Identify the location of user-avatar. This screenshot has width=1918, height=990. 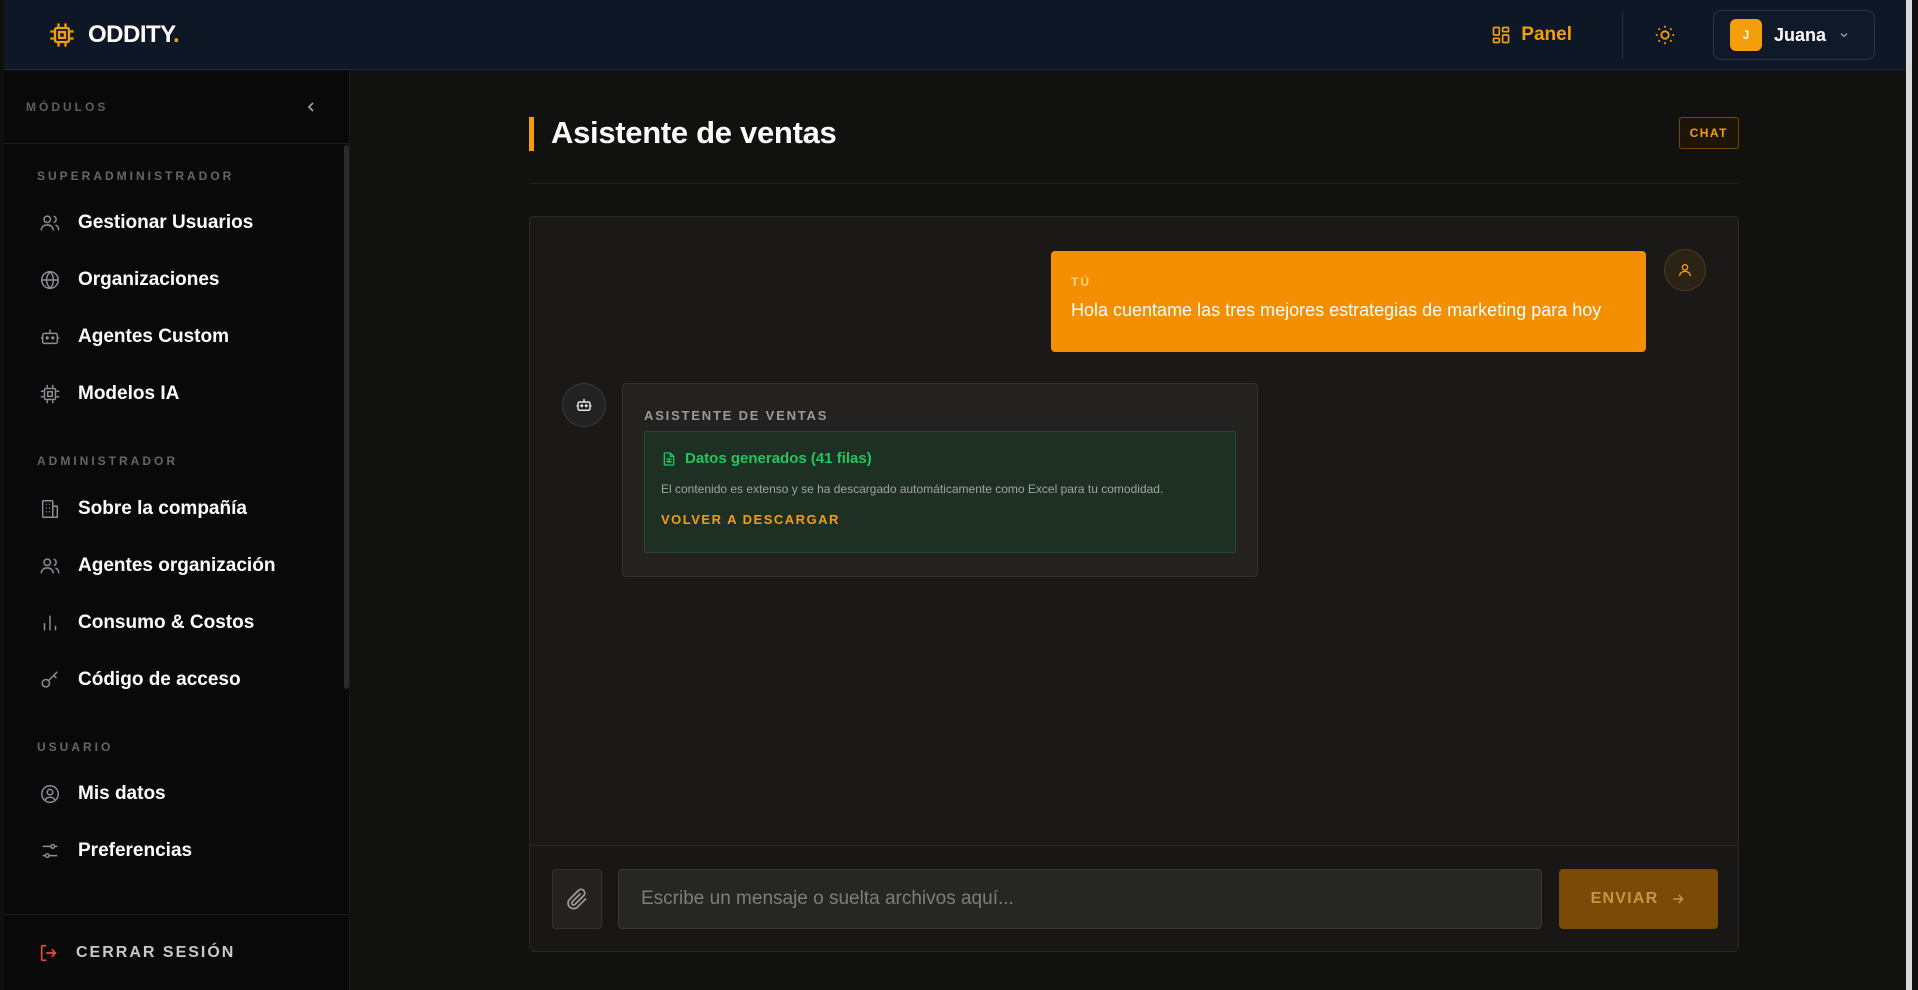
(1685, 270).